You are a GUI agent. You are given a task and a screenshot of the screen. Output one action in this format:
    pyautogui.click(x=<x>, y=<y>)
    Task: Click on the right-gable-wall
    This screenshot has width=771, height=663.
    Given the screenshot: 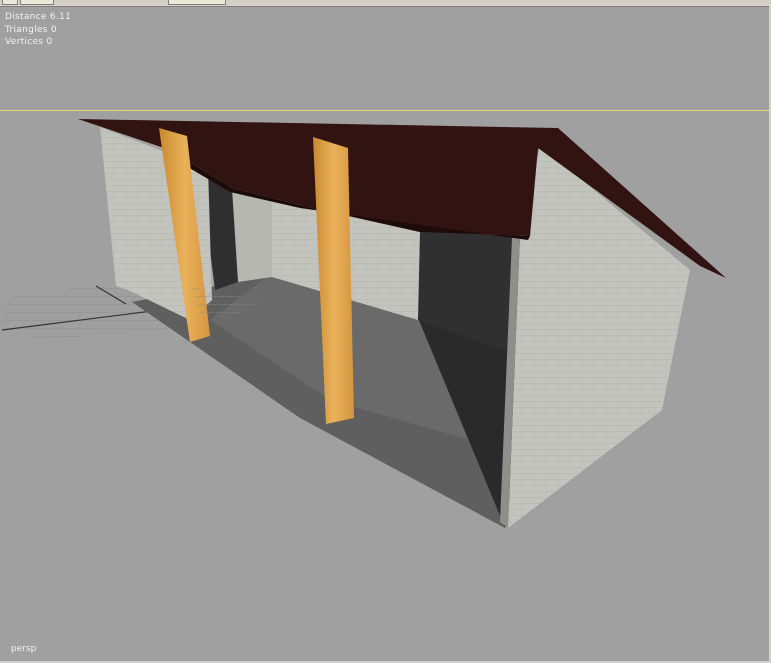 What is the action you would take?
    pyautogui.click(x=599, y=336)
    